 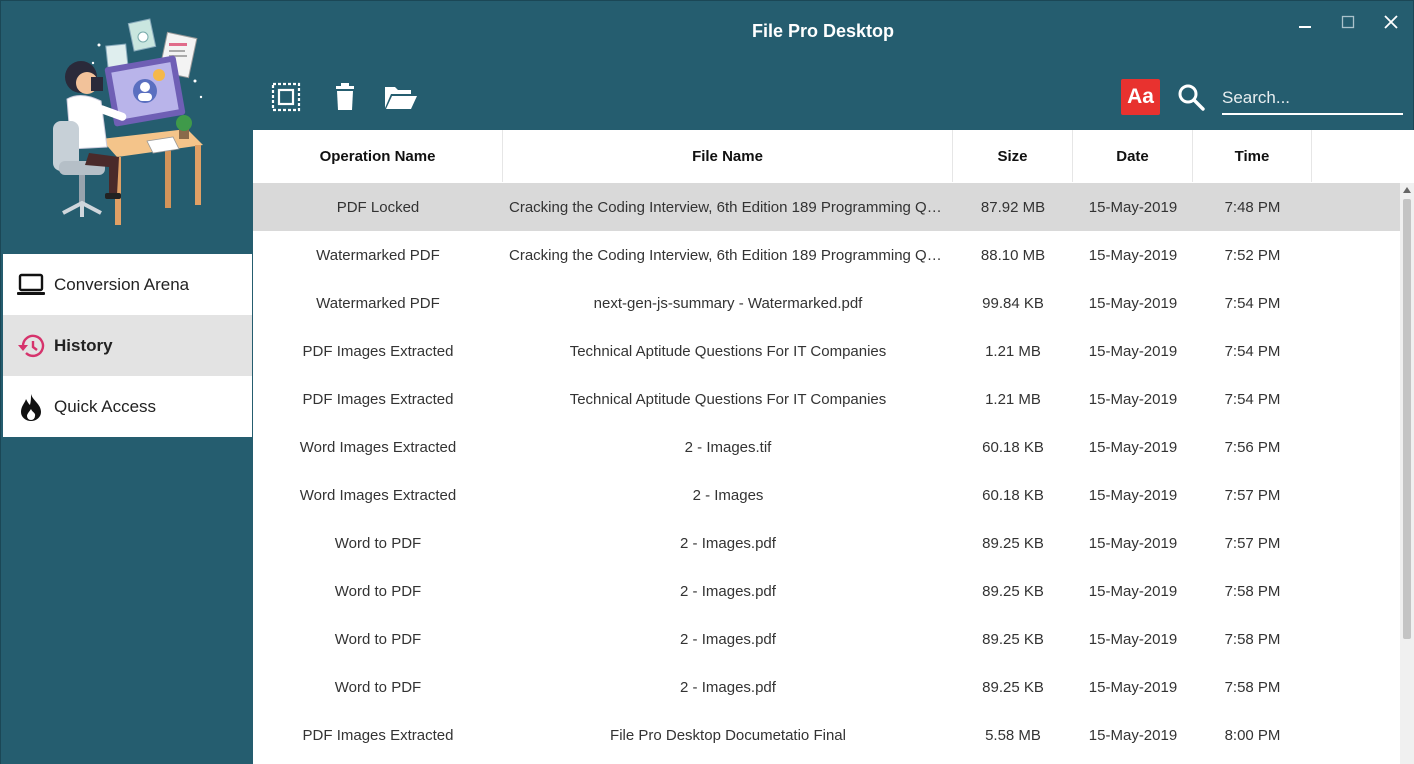 I want to click on close-icon, so click(x=1391, y=22).